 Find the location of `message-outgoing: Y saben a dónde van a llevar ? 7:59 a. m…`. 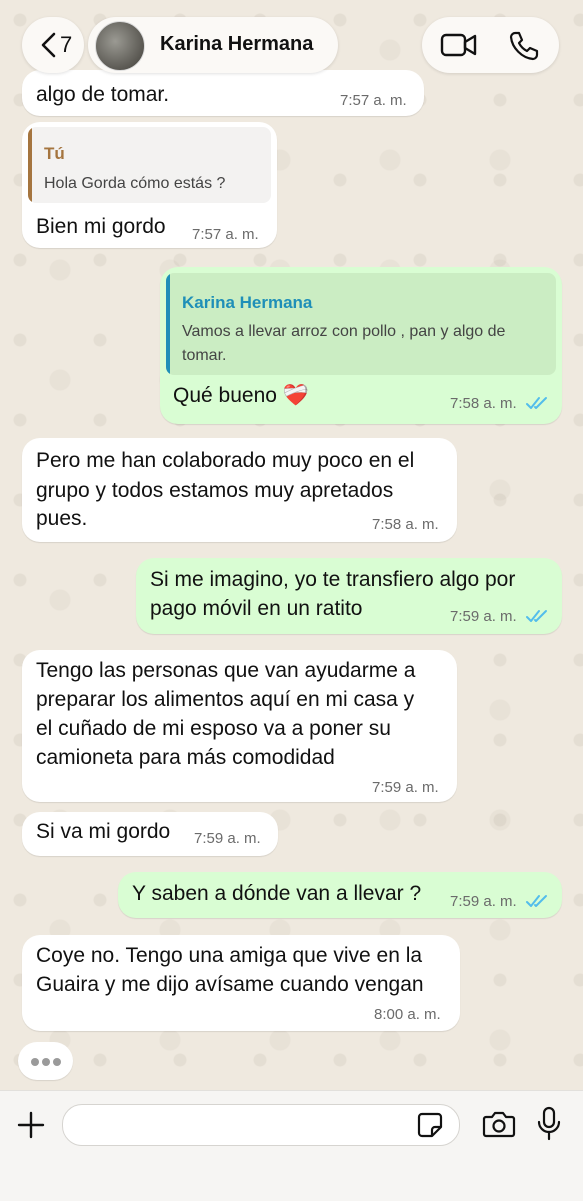

message-outgoing: Y saben a dónde van a llevar ? 7:59 a. m… is located at coordinates (340, 895).